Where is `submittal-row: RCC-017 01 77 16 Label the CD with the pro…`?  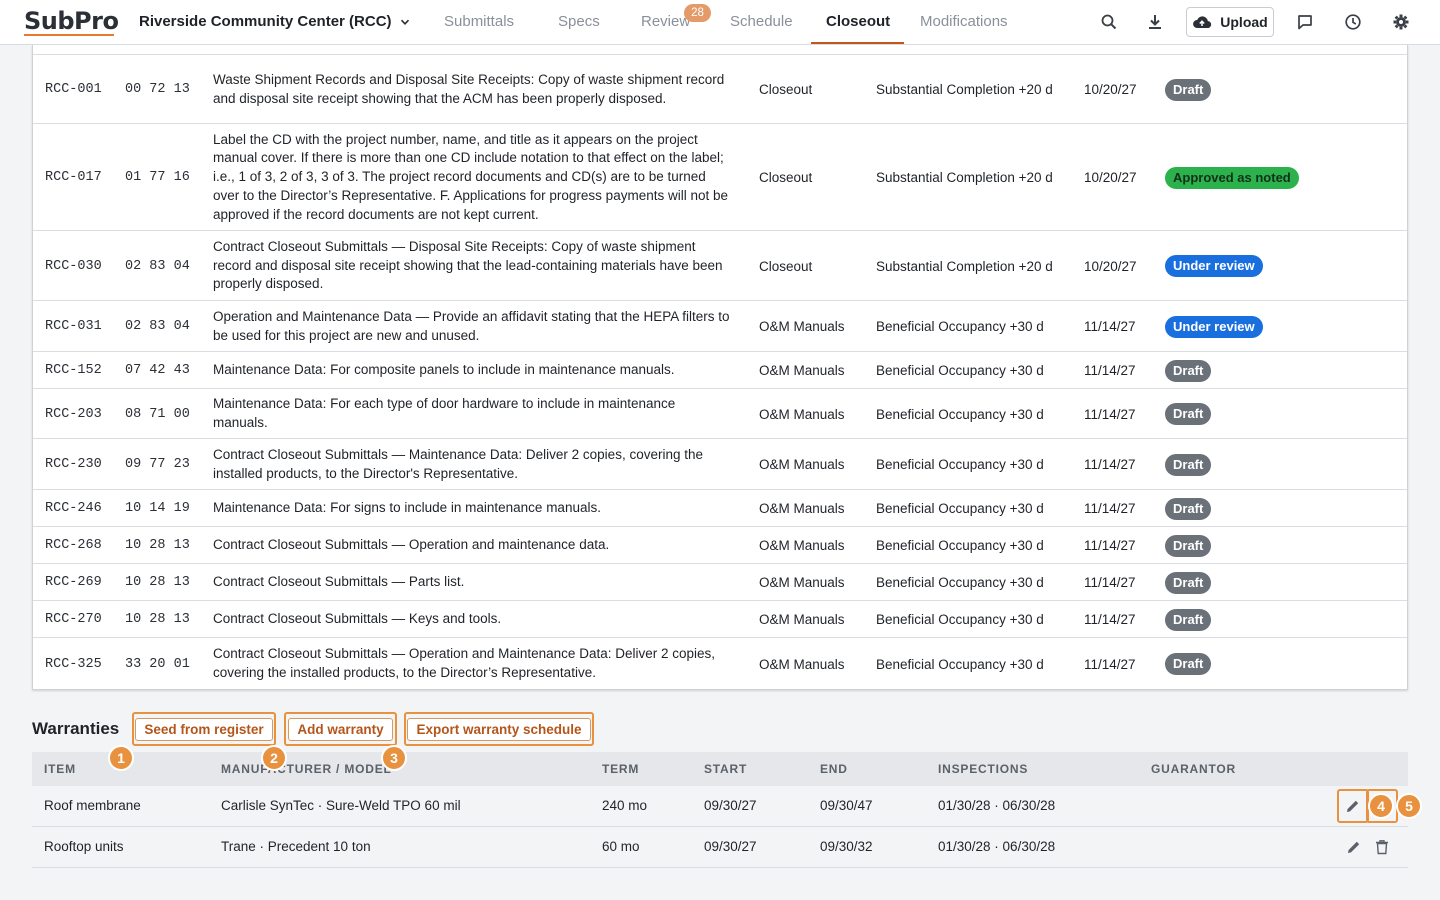
submittal-row: RCC-017 01 77 16 Label the CD with the pro… is located at coordinates (720, 177).